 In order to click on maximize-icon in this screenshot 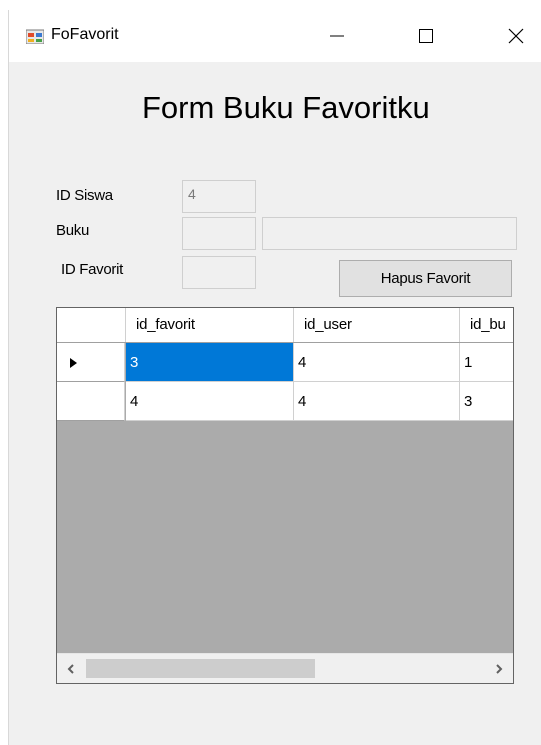, I will do `click(426, 36)`.